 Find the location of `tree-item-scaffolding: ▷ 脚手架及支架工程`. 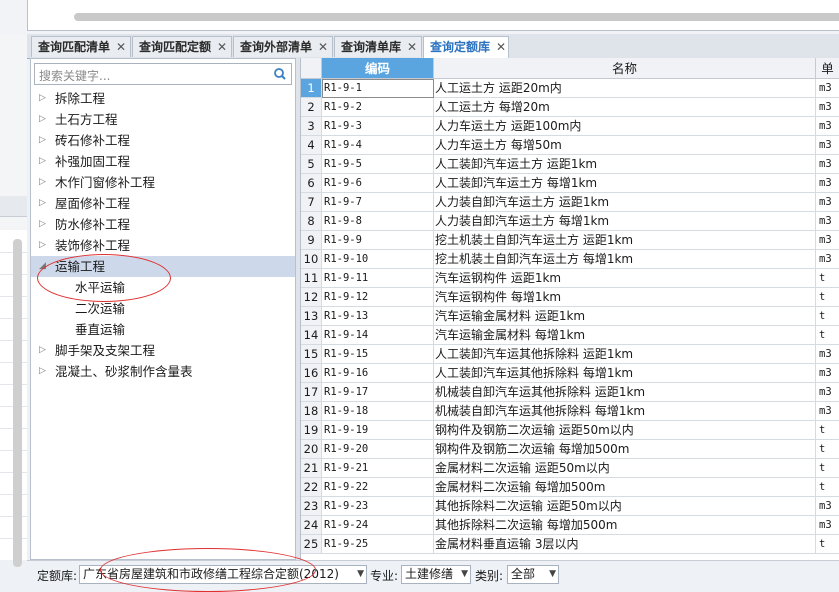

tree-item-scaffolding: ▷ 脚手架及支架工程 is located at coordinates (163, 350).